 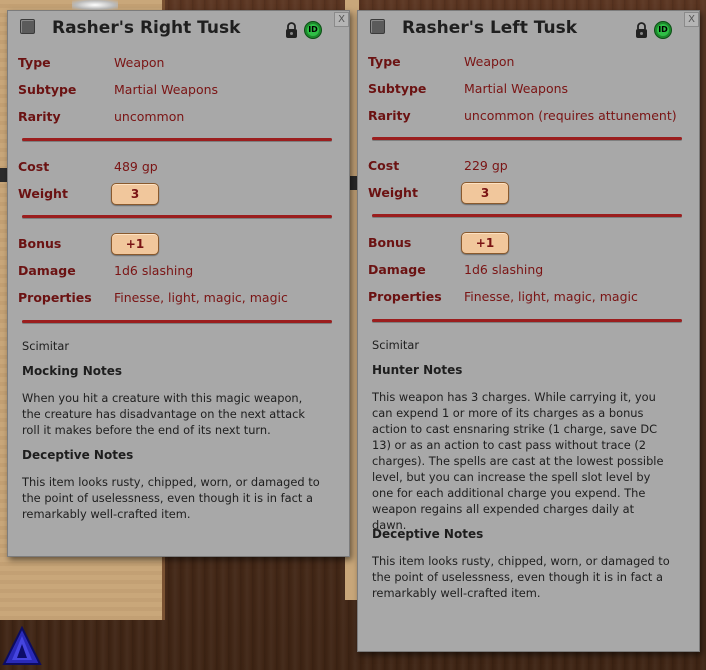 I want to click on window-titlebar: Rasher's Right Tusk ID X, so click(x=178, y=29).